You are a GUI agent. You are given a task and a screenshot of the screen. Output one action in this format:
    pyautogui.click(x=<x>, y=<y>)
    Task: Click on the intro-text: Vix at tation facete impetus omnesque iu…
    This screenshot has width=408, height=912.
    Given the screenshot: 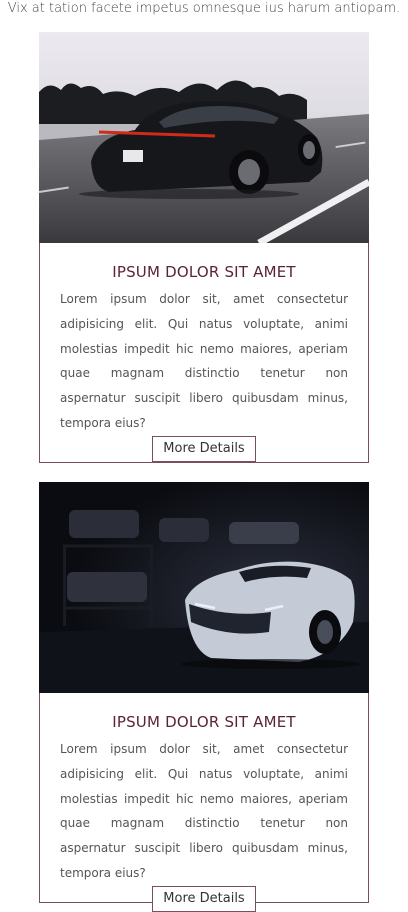 What is the action you would take?
    pyautogui.click(x=204, y=8)
    